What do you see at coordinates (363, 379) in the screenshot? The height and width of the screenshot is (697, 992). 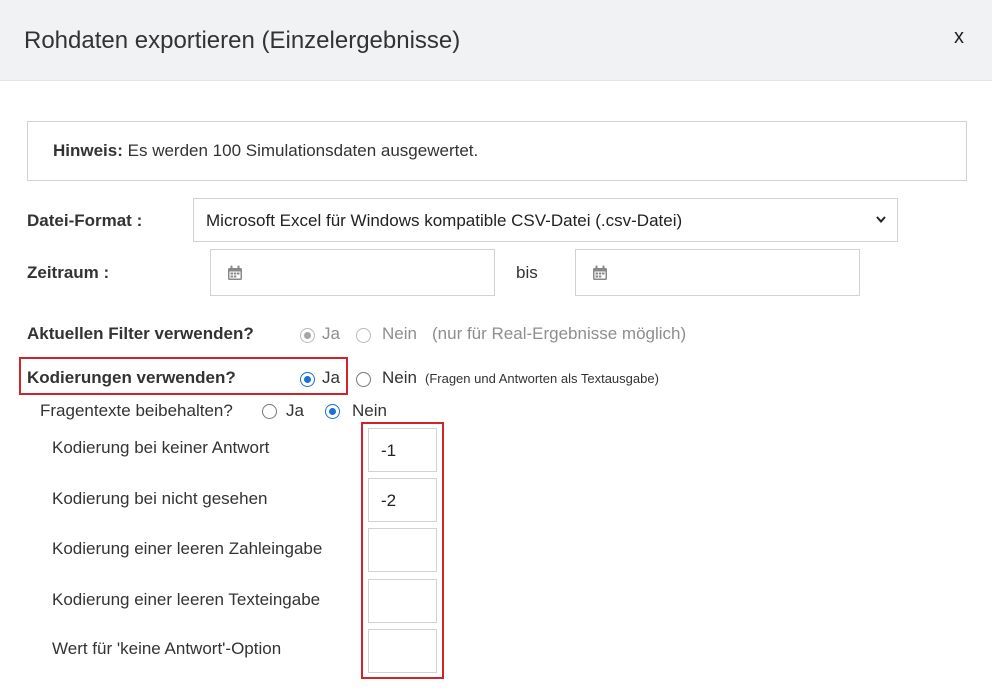 I see `codings-no-radio` at bounding box center [363, 379].